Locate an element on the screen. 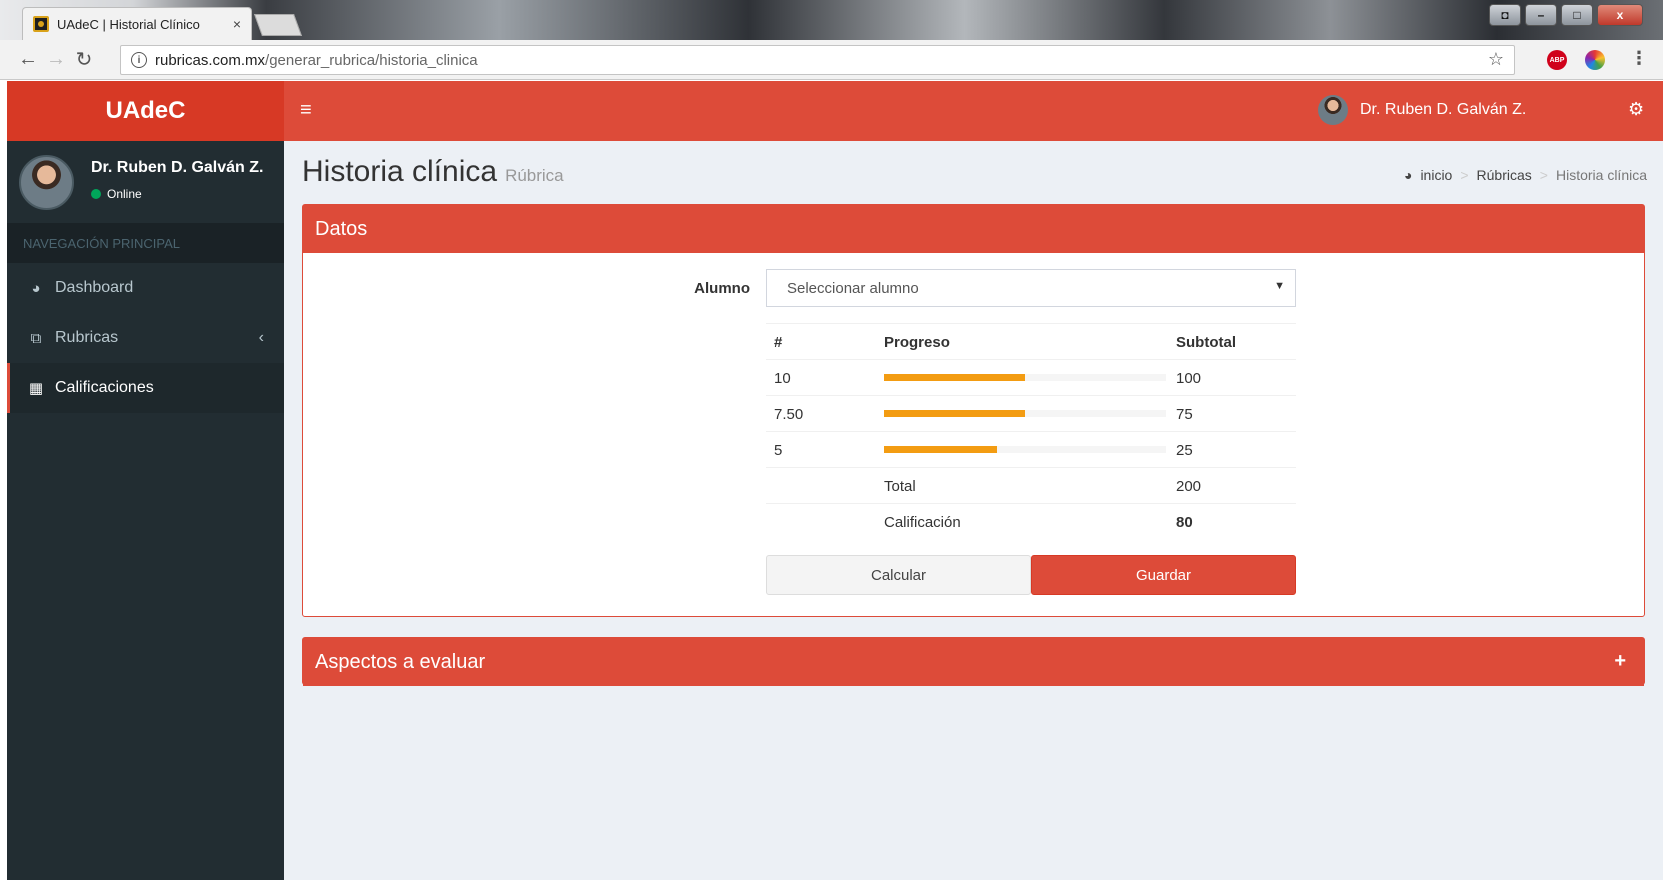  breadcrumb: ◕ inicio > Rúbricas > Historia clínica is located at coordinates (1525, 175).